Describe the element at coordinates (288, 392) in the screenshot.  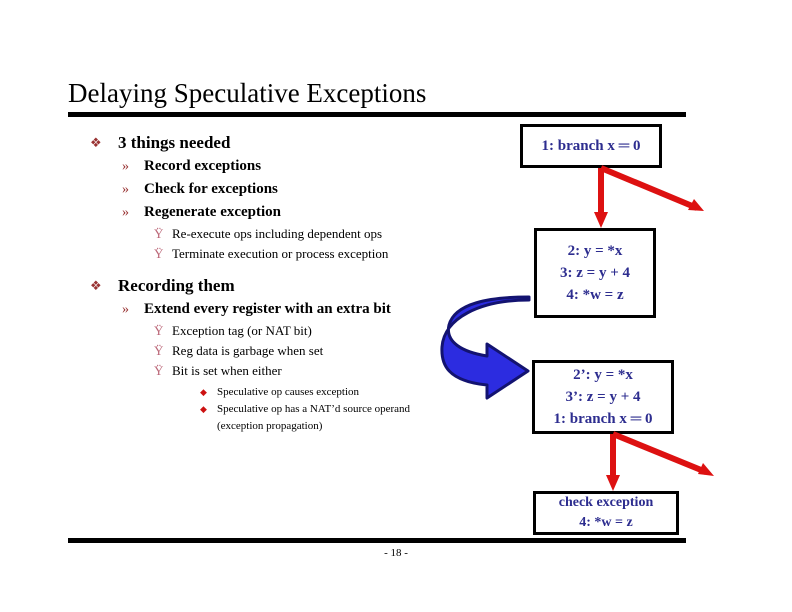
I see `bullet-text: Speculative op causes exception` at that location.